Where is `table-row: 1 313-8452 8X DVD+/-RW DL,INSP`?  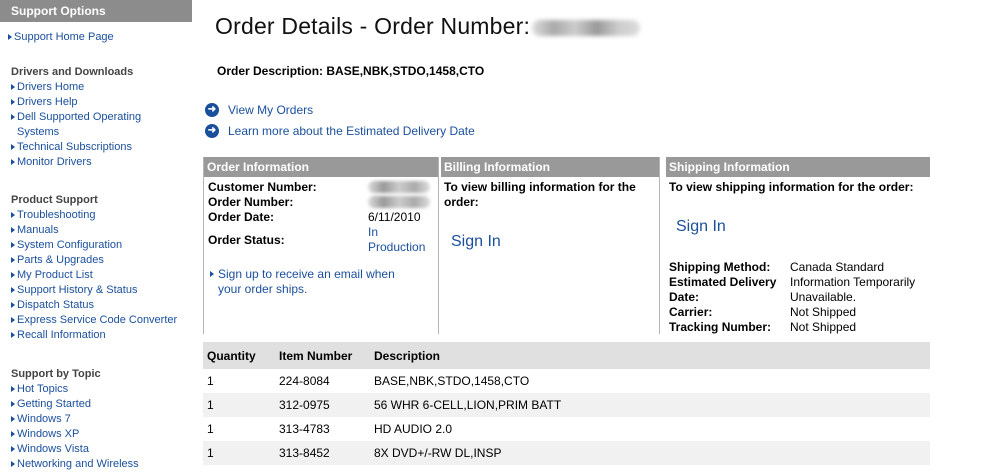
table-row: 1 313-8452 8X DVD+/-RW DL,INSP is located at coordinates (566, 453).